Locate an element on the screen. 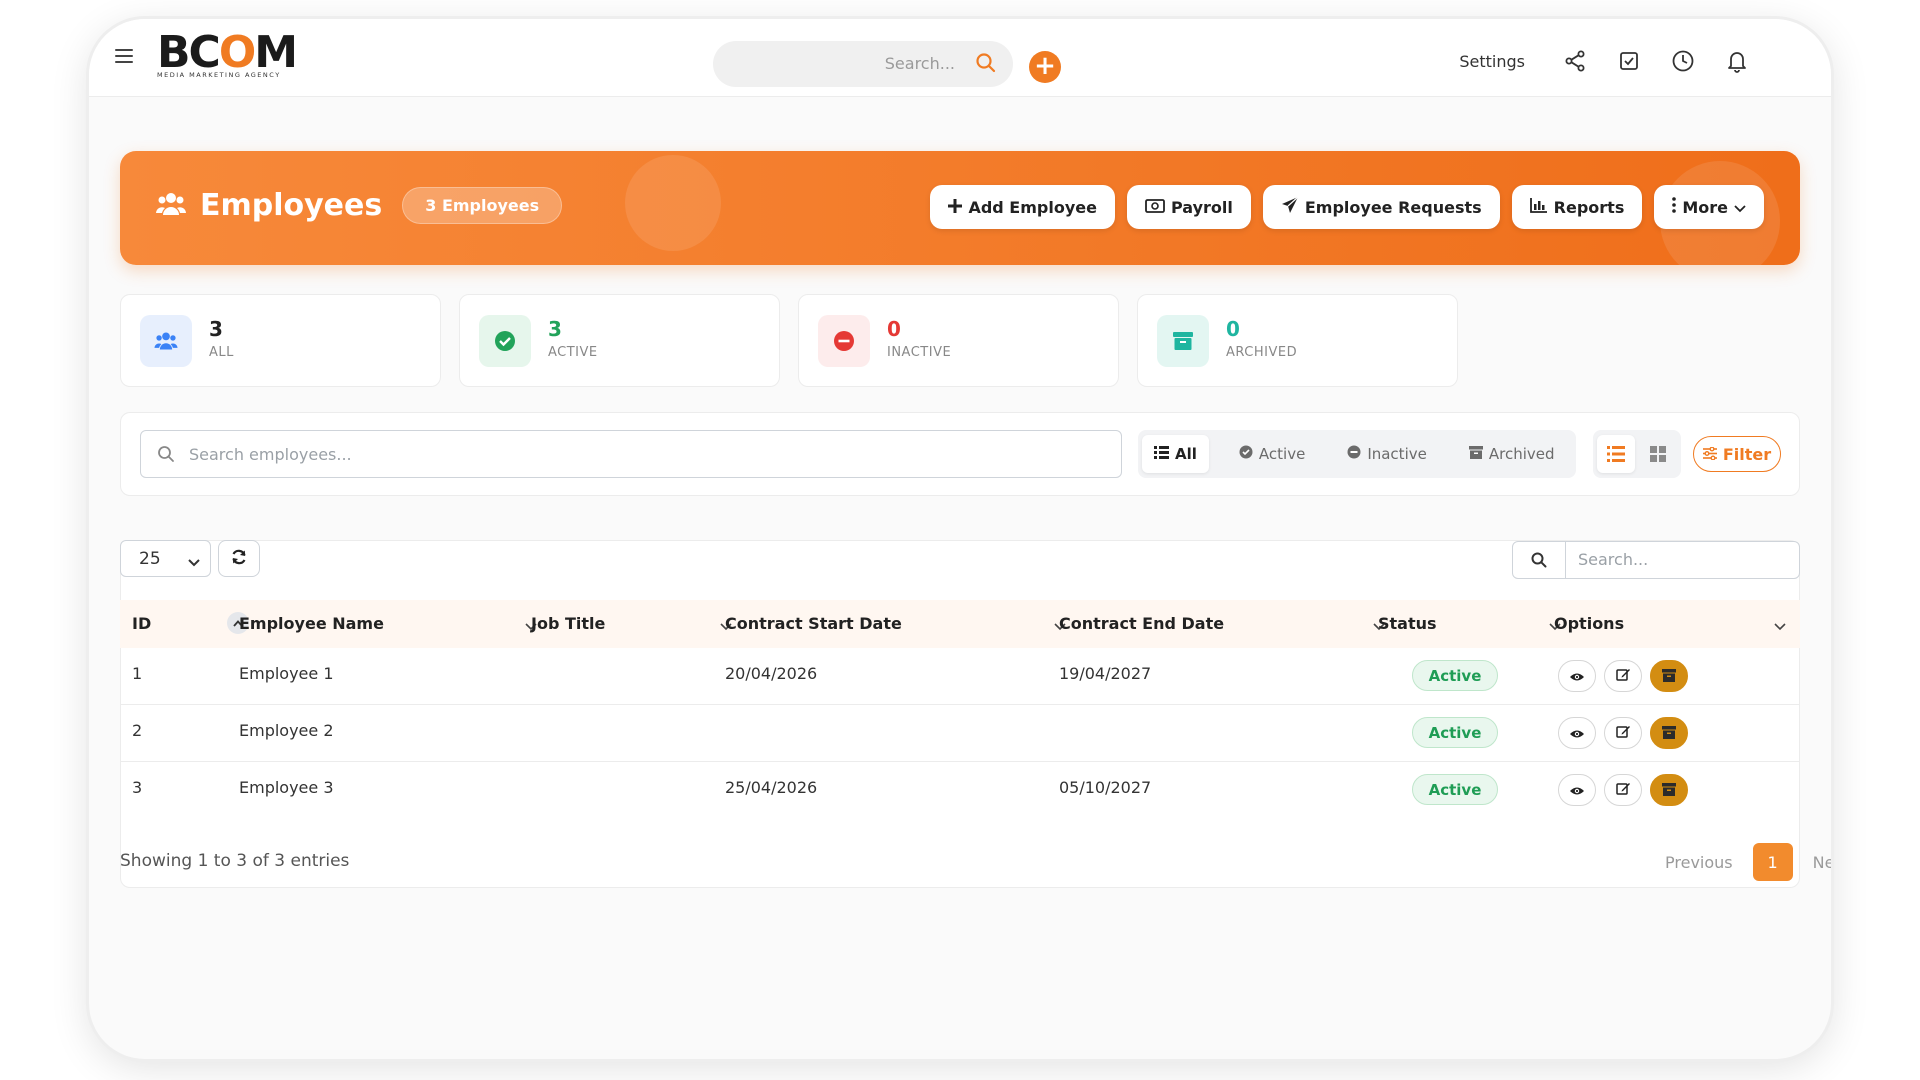 This screenshot has height=1080, width=1920. cell-id: 2 is located at coordinates (137, 730).